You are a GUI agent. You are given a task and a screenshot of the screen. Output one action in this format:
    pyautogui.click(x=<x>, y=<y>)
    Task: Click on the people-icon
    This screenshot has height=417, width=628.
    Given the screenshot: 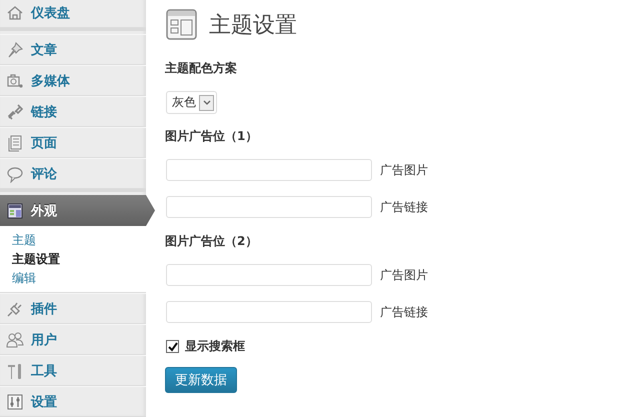 What is the action you would take?
    pyautogui.click(x=15, y=339)
    